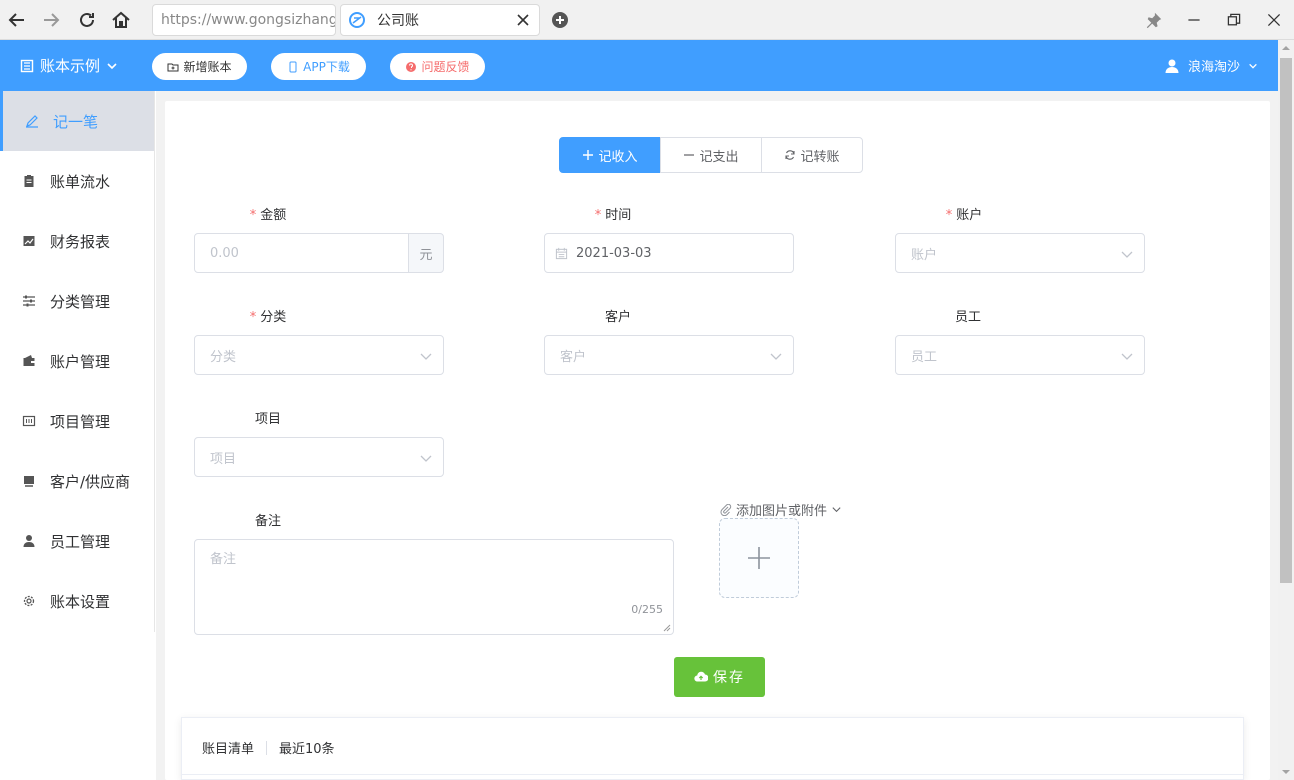  I want to click on forward-button, so click(51, 20).